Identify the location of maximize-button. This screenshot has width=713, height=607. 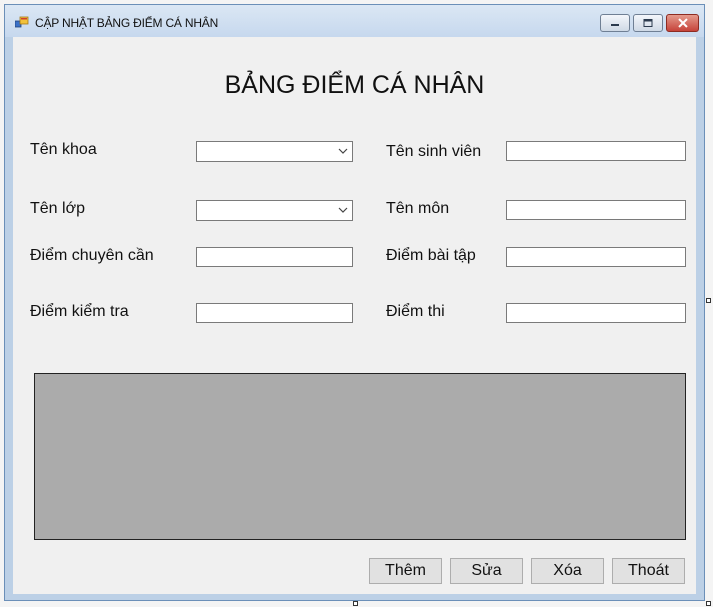
(648, 23).